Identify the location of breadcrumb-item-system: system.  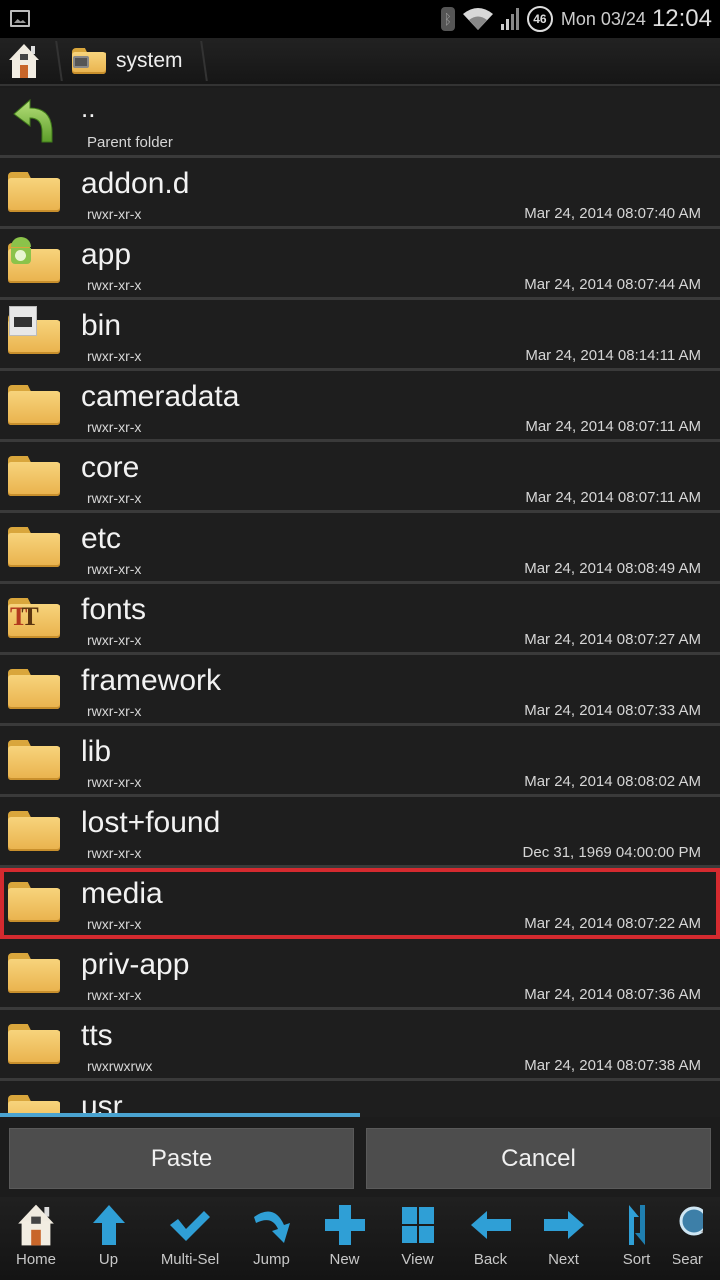
(126, 61).